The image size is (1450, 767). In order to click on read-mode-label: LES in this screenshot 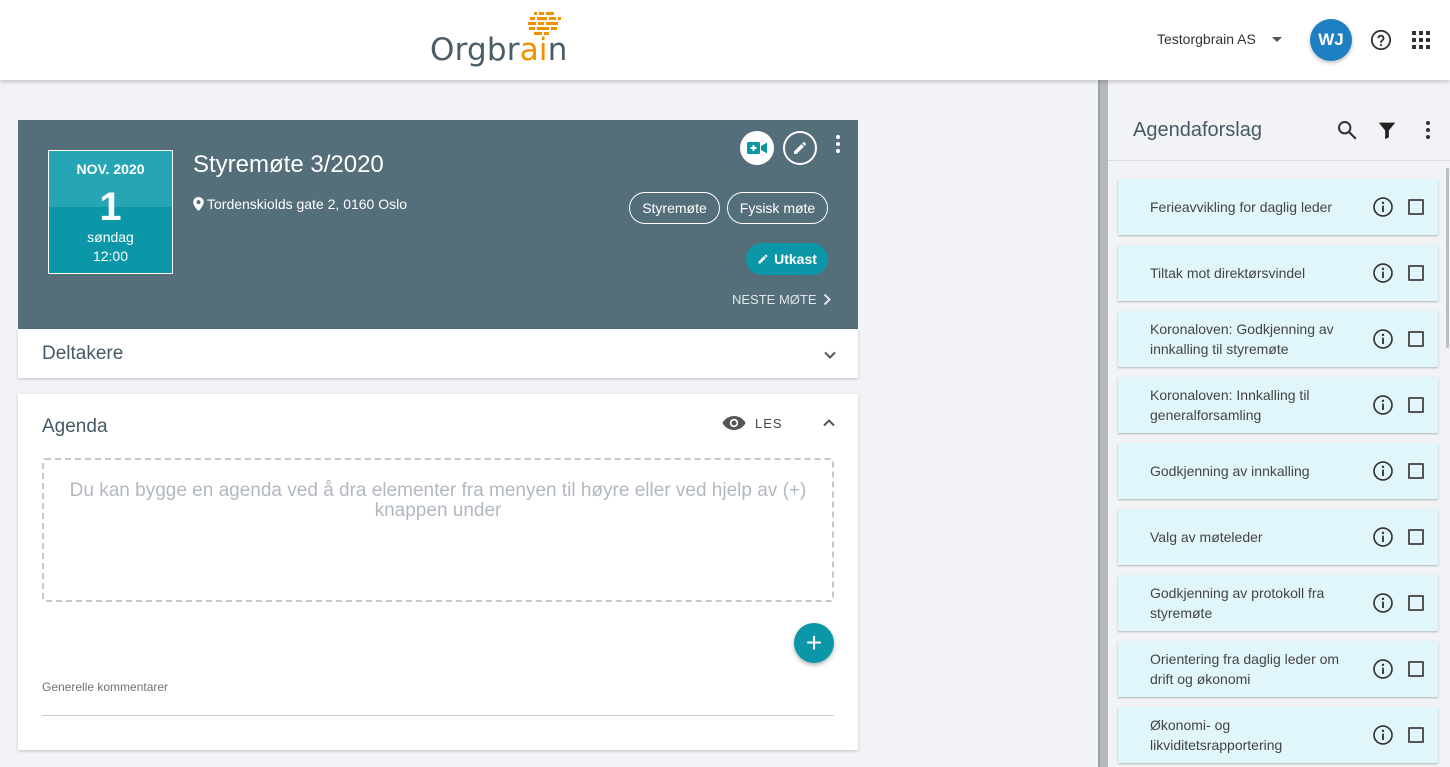, I will do `click(769, 423)`.